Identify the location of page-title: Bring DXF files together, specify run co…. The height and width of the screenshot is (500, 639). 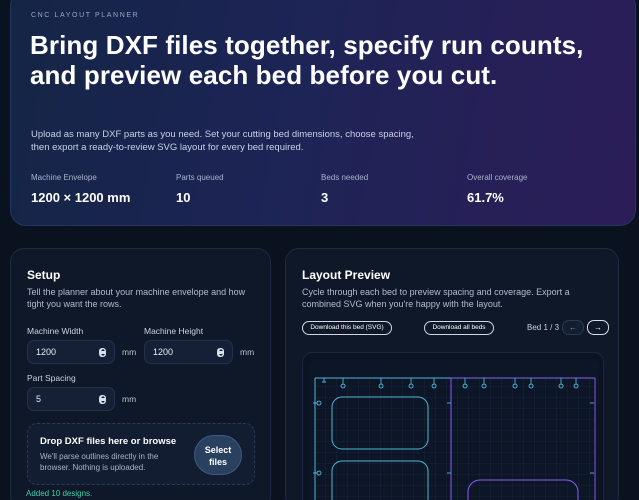
(307, 60).